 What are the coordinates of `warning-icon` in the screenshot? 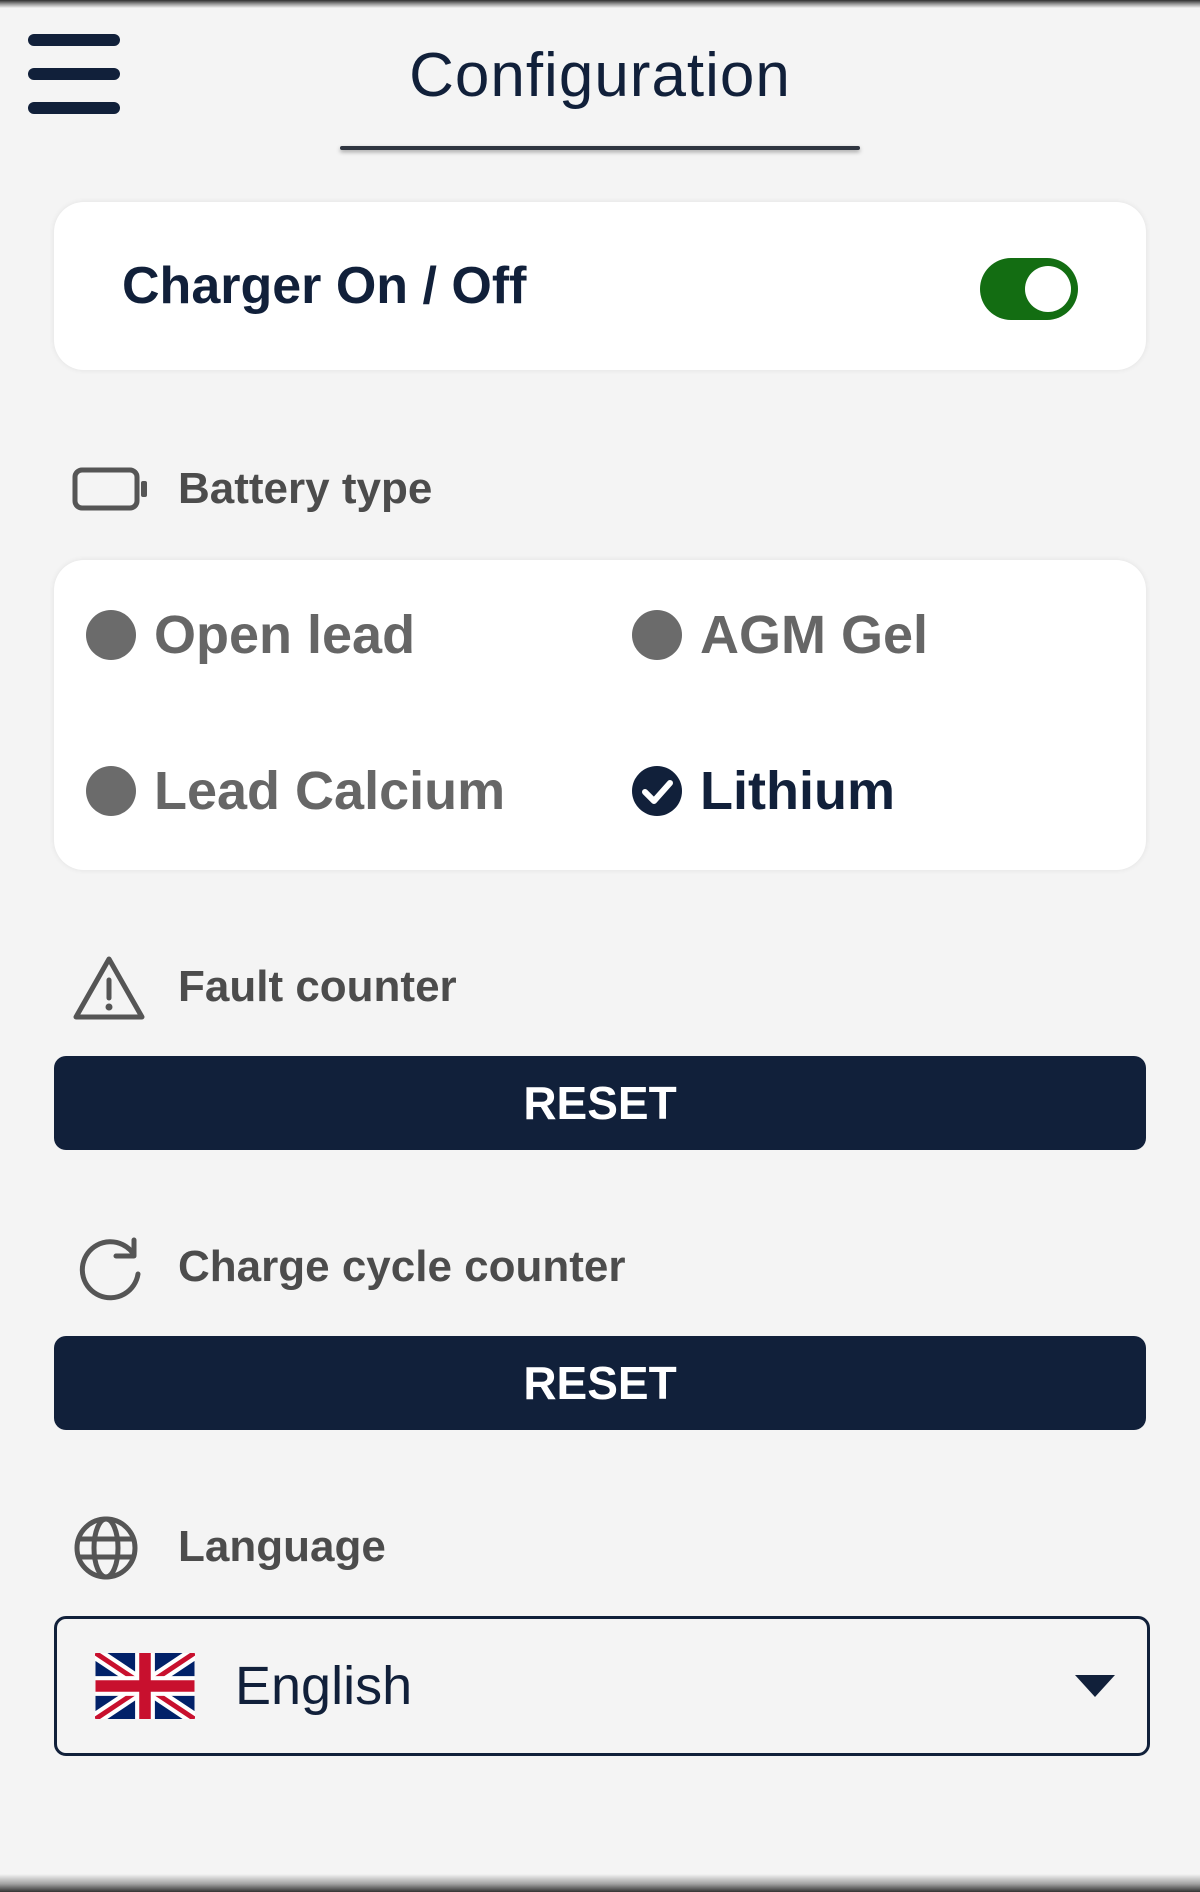 It's located at (109, 990).